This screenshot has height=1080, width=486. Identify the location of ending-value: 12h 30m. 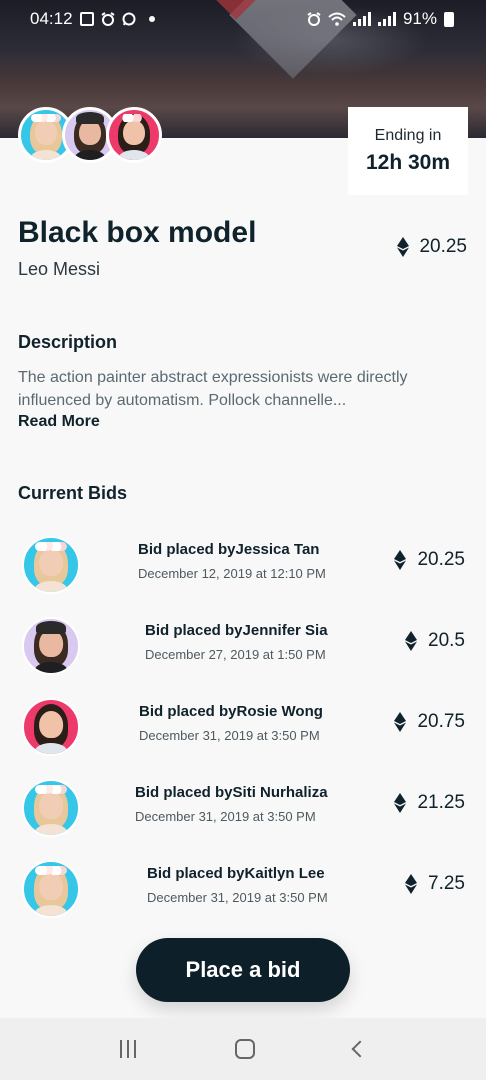
(408, 162).